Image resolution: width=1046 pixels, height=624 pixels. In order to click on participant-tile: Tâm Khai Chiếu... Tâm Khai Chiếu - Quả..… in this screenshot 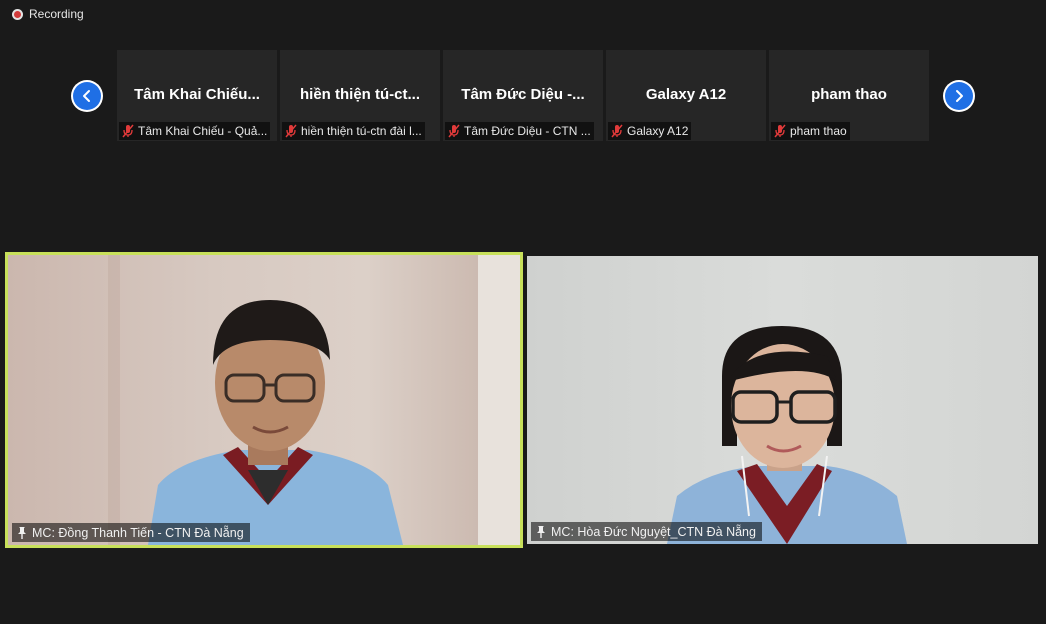, I will do `click(197, 95)`.